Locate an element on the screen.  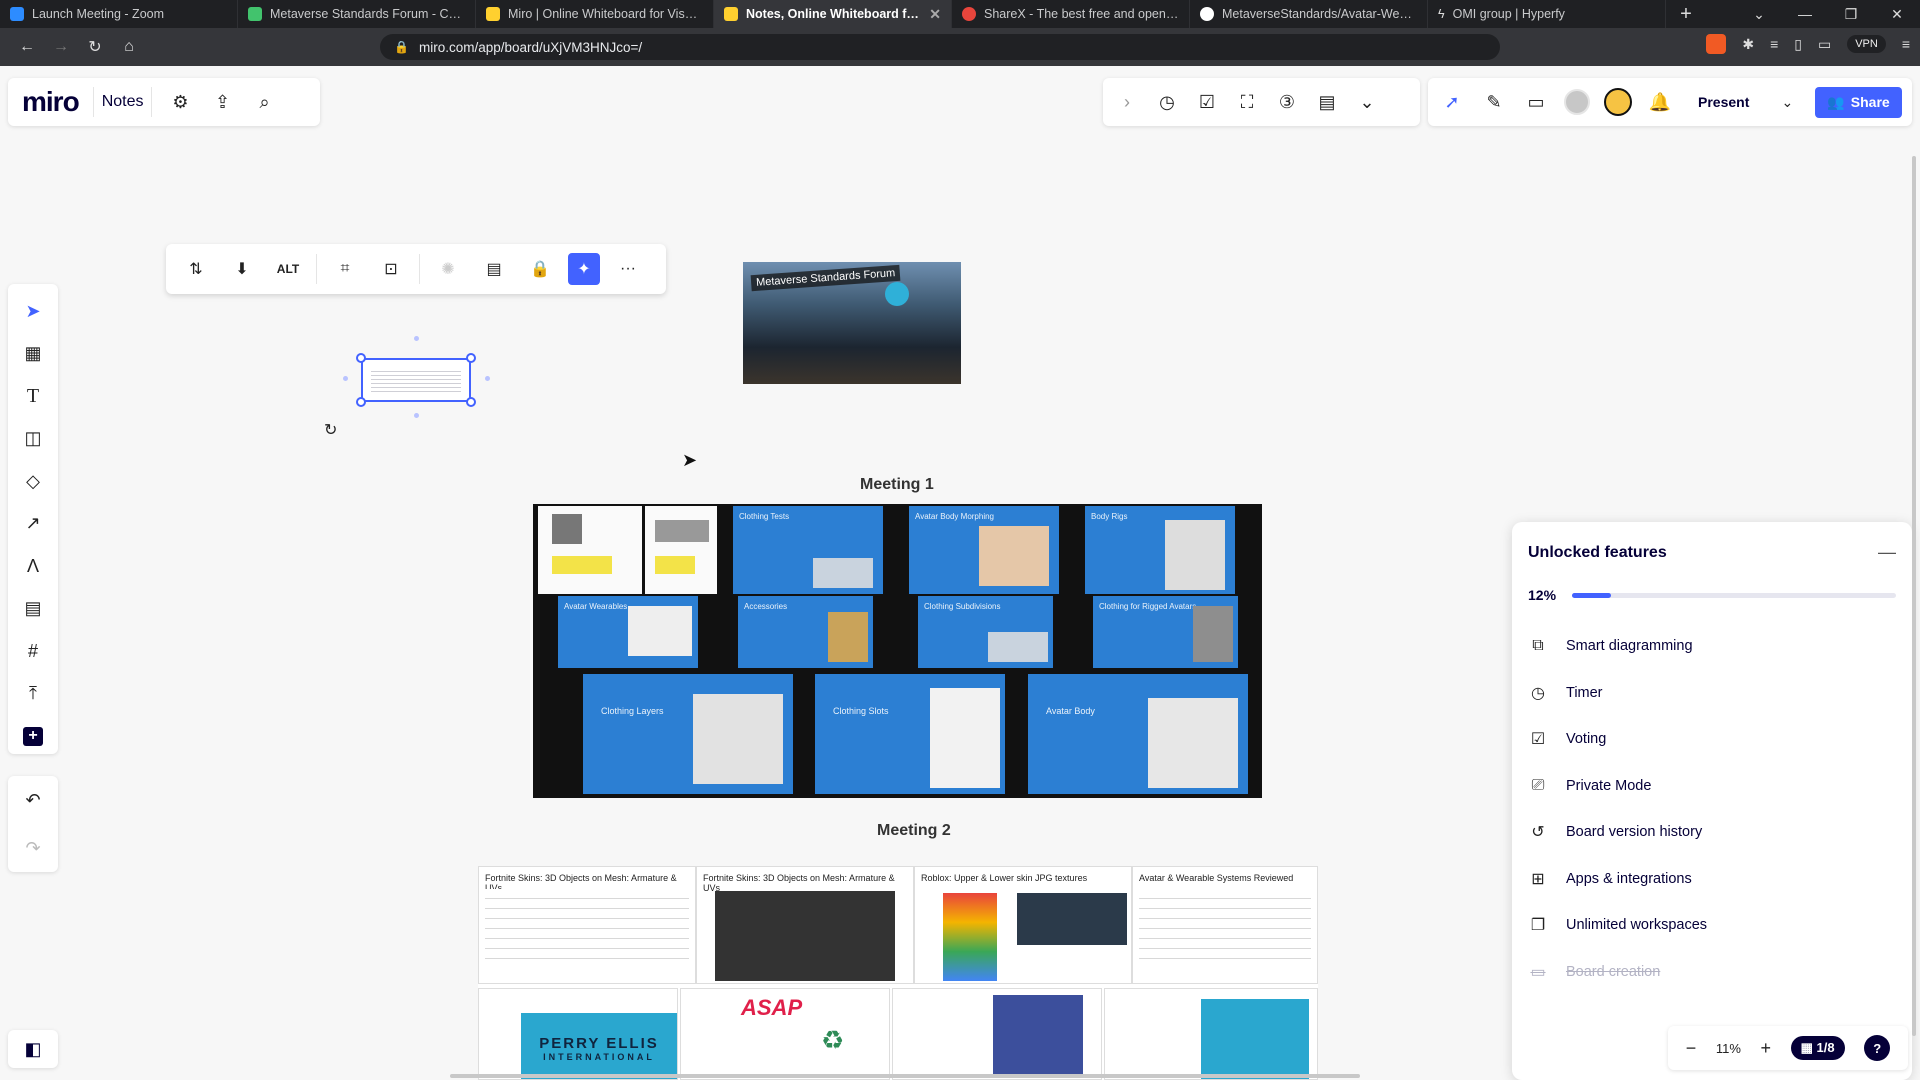
counter-icon: ③ is located at coordinates (1287, 102).